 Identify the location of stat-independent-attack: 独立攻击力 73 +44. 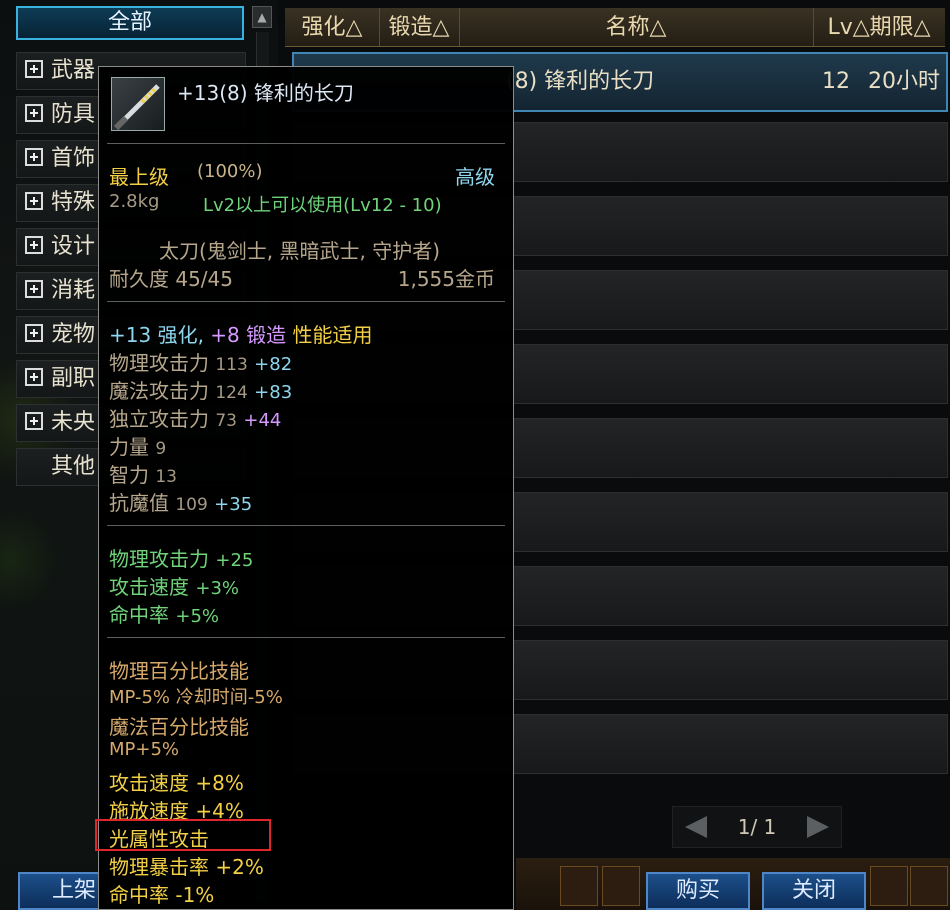
(195, 417).